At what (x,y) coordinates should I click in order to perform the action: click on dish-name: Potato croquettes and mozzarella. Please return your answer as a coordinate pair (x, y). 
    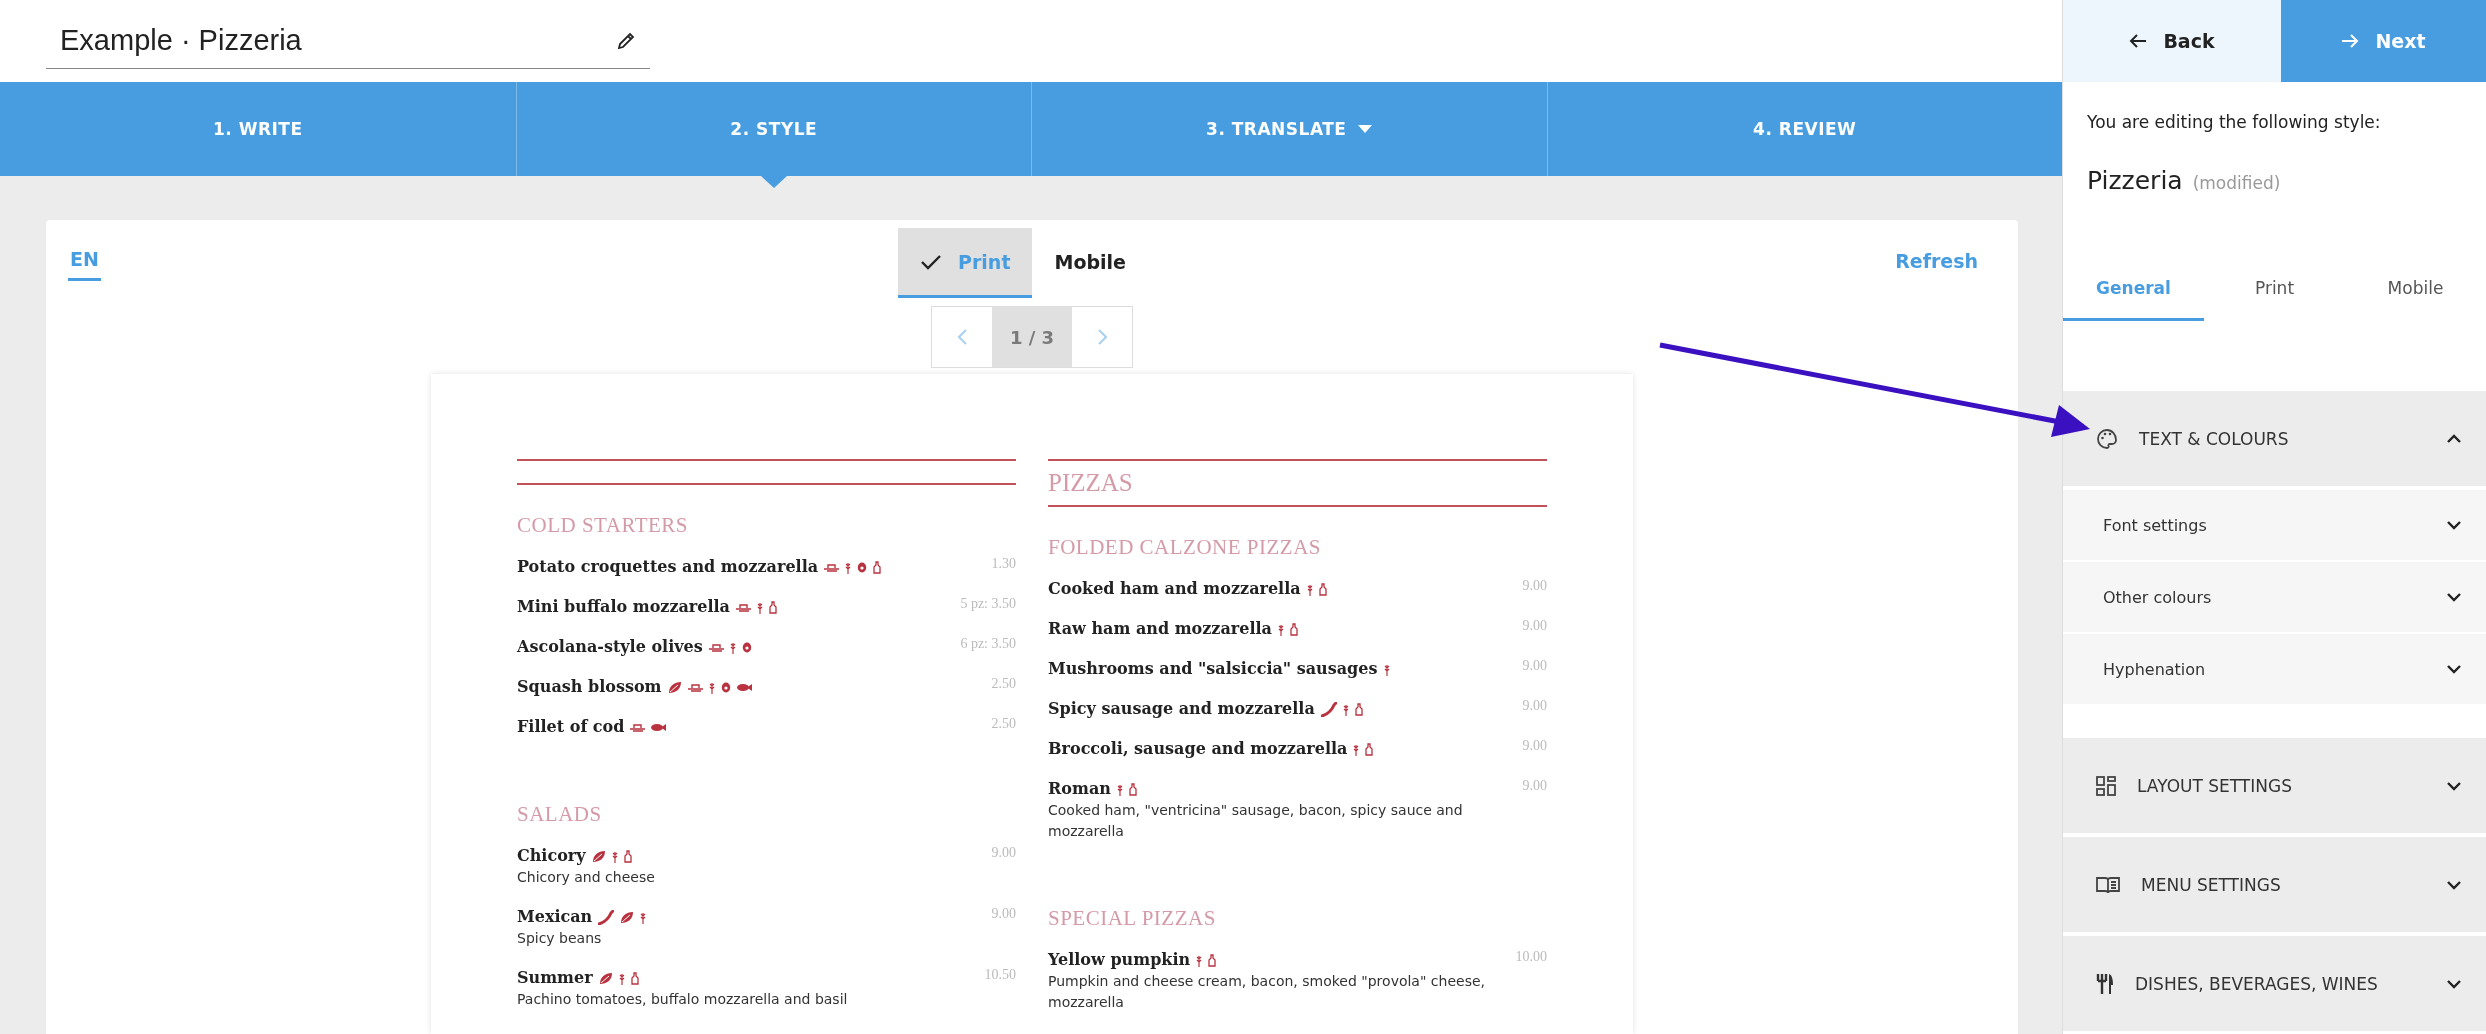
    Looking at the image, I should click on (668, 567).